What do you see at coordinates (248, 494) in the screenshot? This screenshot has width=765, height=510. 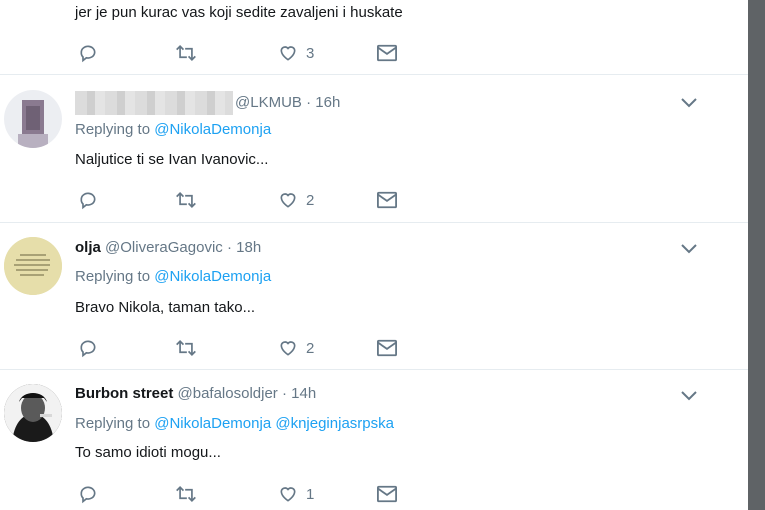 I see `tweet-actions: 1` at bounding box center [248, 494].